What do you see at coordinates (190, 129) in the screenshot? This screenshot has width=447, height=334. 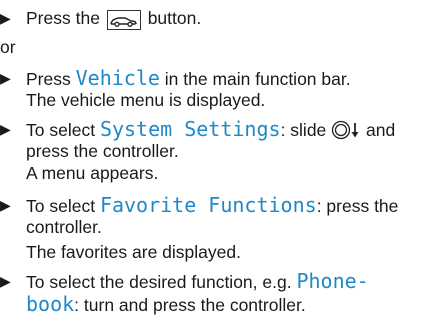 I see `keyword-system-settings: System Settings` at bounding box center [190, 129].